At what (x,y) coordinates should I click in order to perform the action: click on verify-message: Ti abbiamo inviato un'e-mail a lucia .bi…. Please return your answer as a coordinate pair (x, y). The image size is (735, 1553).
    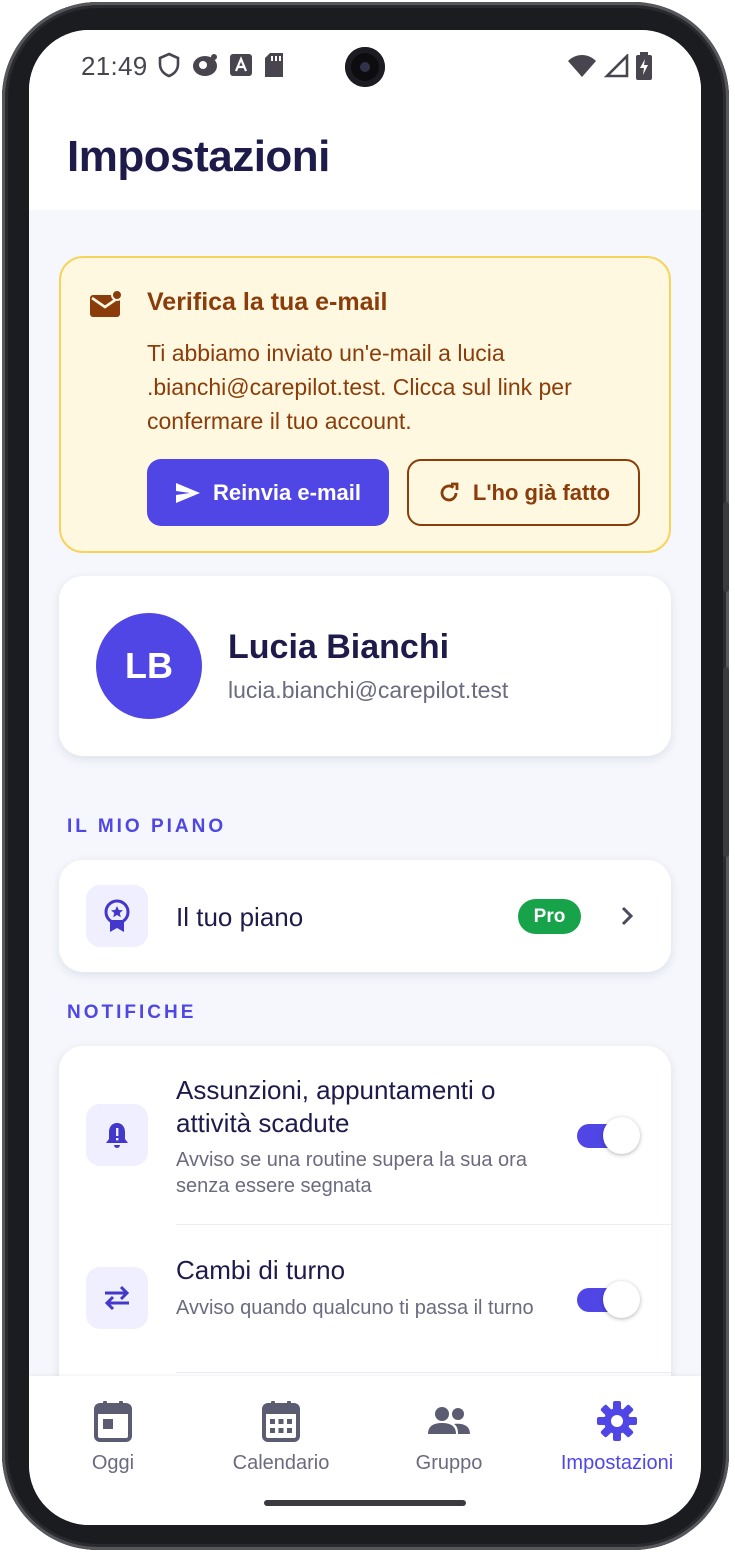
    Looking at the image, I should click on (359, 387).